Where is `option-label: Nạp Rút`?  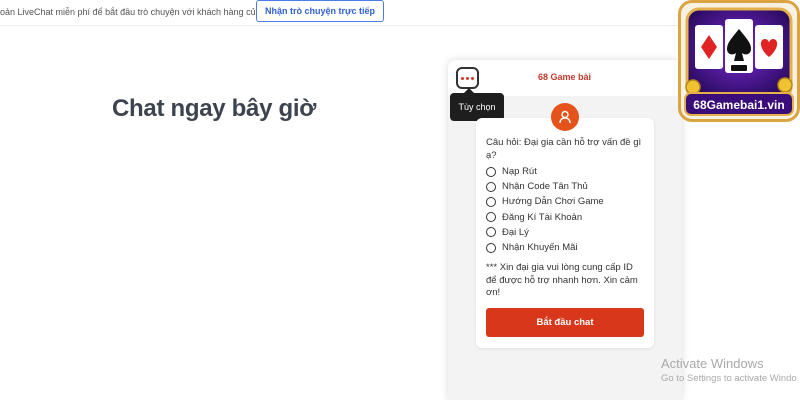 option-label: Nạp Rút is located at coordinates (519, 172).